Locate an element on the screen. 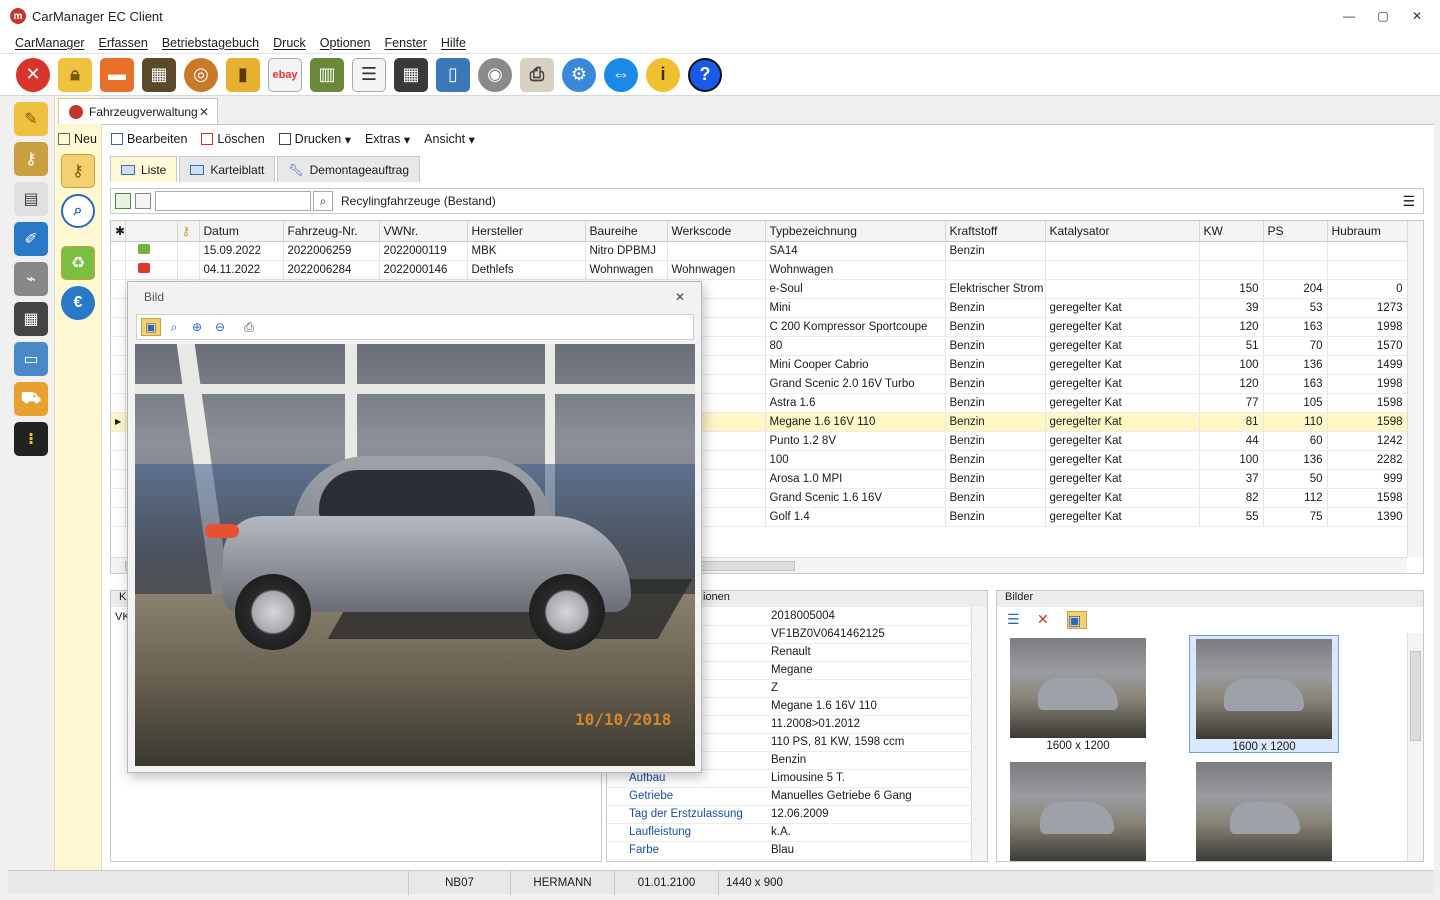 The height and width of the screenshot is (900, 1440). column-fahrzeug-nr: Fahrzeug-Nr. is located at coordinates (331, 231).